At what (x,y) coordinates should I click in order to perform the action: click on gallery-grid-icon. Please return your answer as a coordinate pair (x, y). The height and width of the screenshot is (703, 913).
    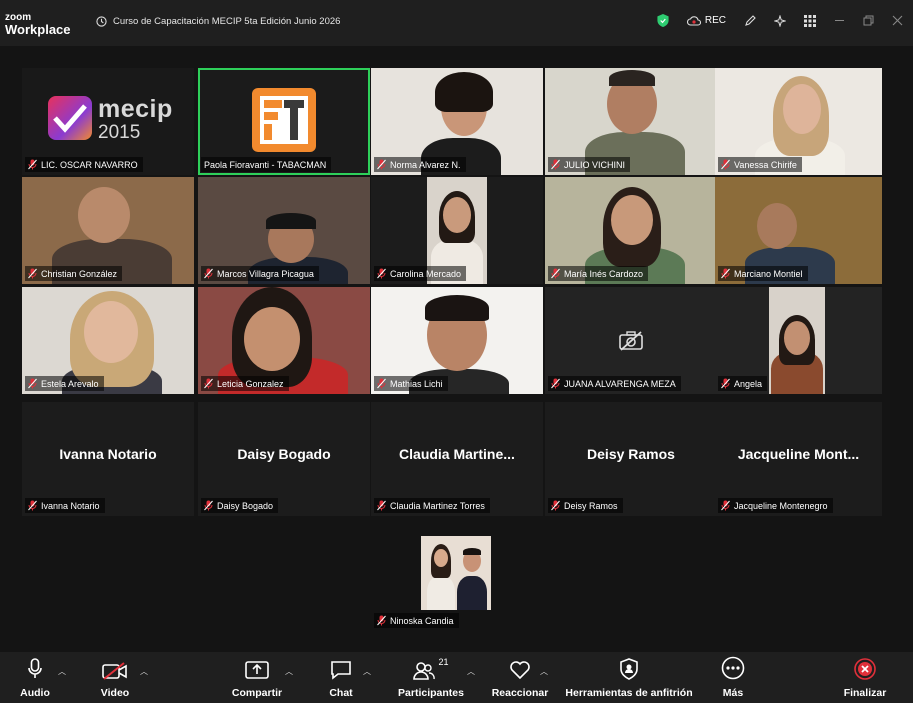
    Looking at the image, I should click on (810, 20).